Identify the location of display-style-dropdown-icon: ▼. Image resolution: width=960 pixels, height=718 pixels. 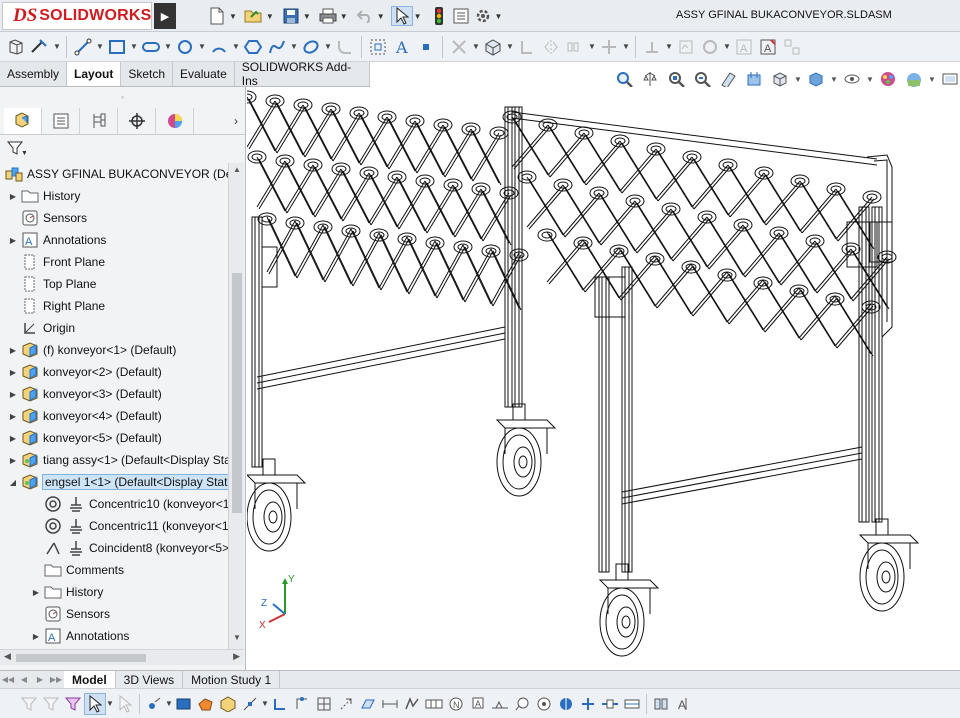
(834, 79).